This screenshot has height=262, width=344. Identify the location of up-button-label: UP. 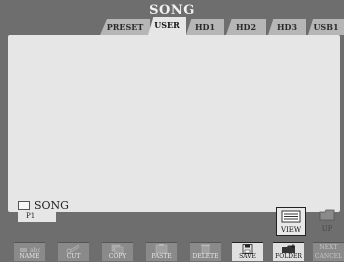
(327, 229).